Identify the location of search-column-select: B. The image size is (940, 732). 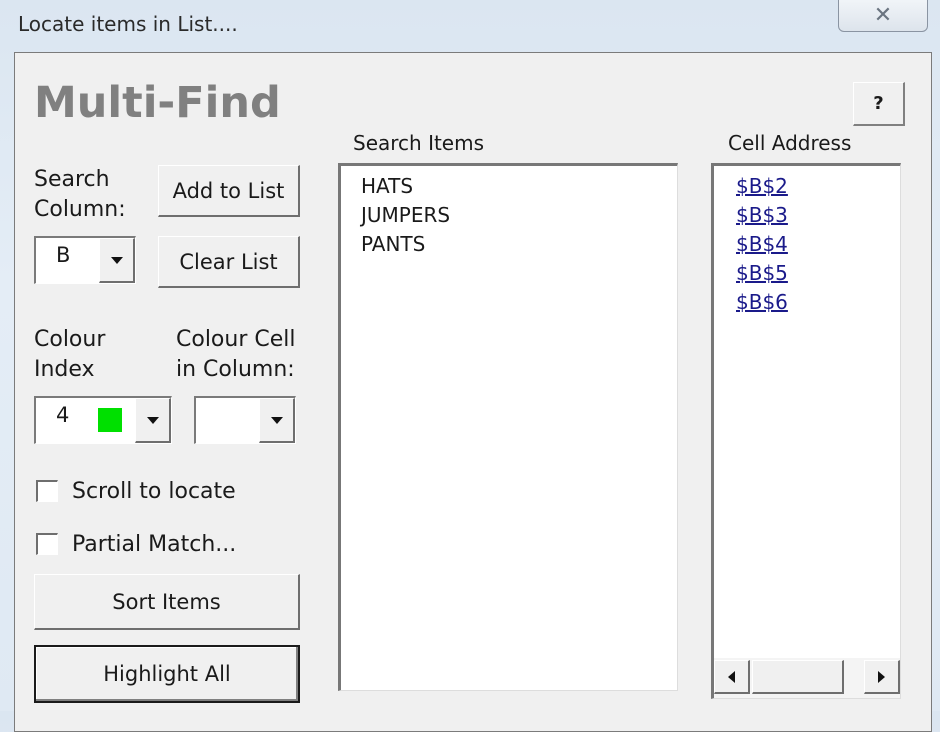
(85, 260).